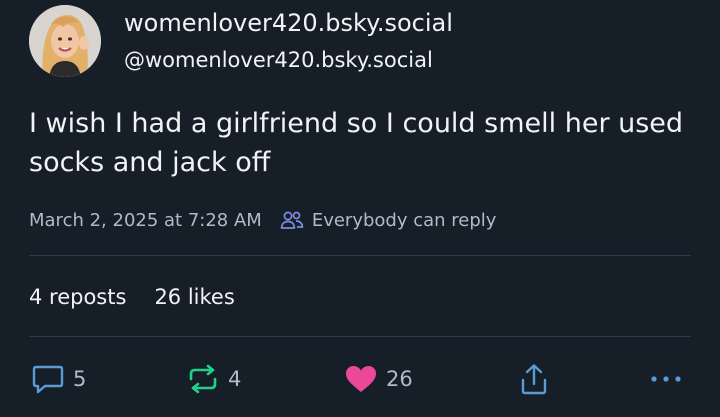  I want to click on avatar-photo-icon, so click(65, 41).